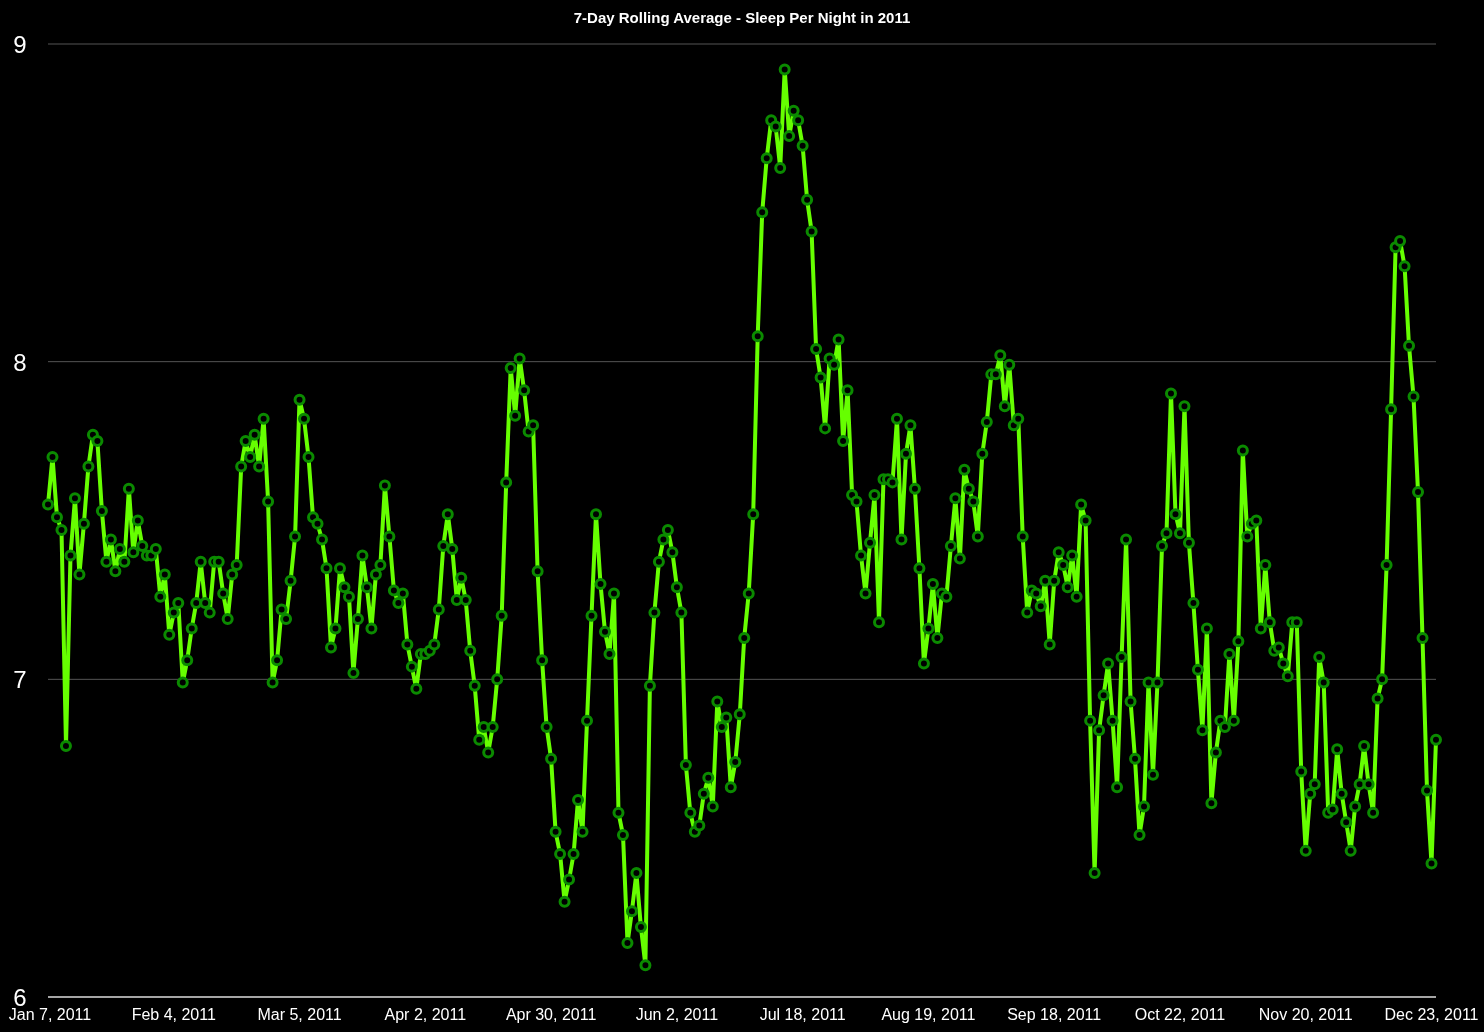  Describe the element at coordinates (928, 1014) in the screenshot. I see `x-axis-label: Aug 19, 2011` at that location.